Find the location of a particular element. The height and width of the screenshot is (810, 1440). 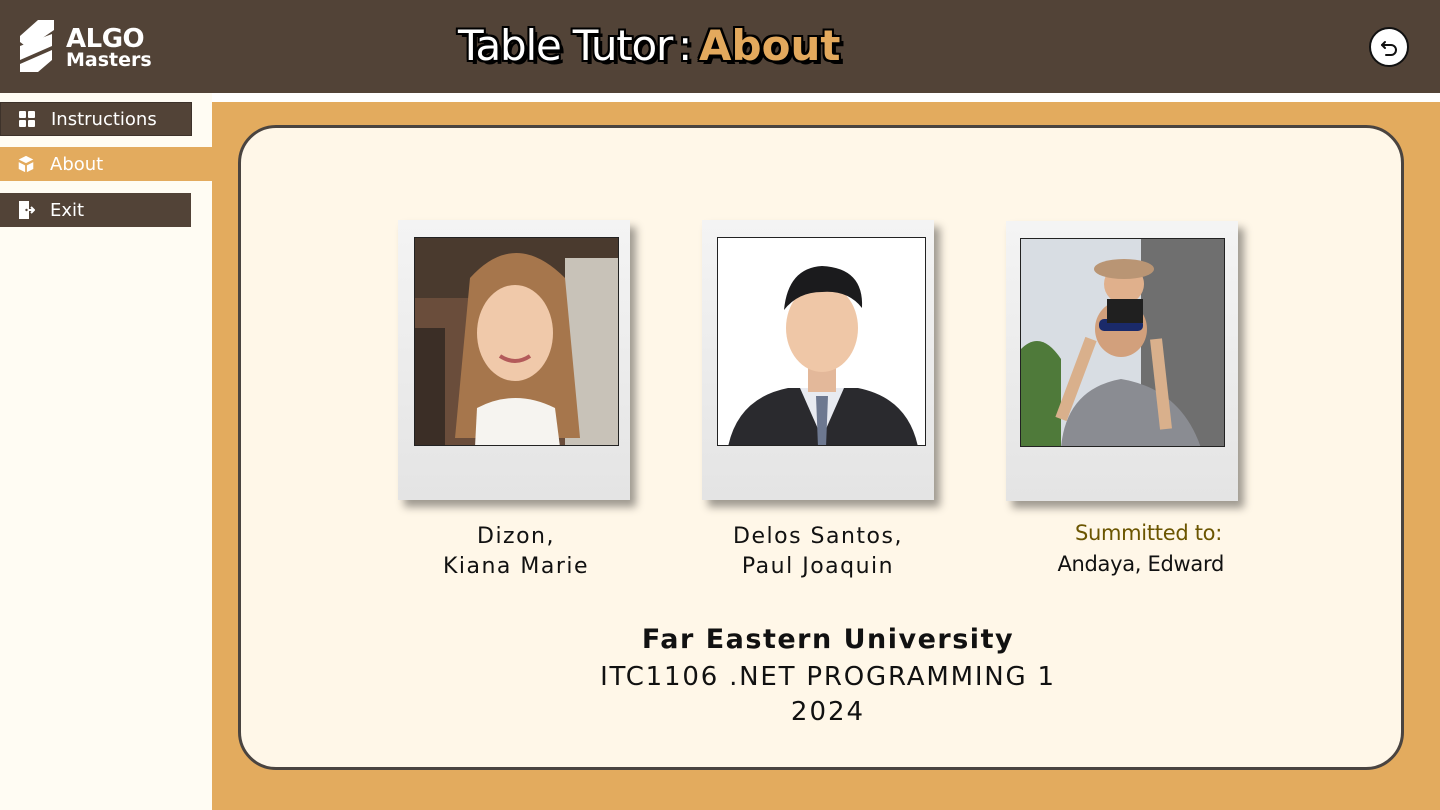

member-surname: Delos Santos, is located at coordinates (818, 536).